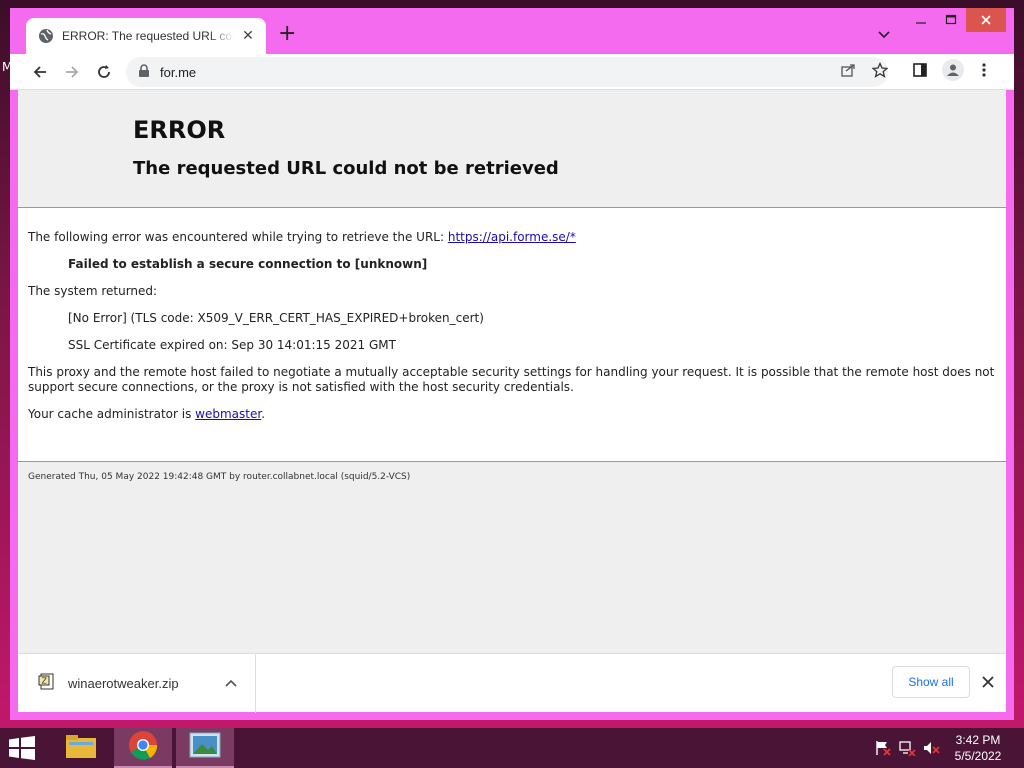 This screenshot has height=768, width=1024. Describe the element at coordinates (984, 70) in the screenshot. I see `menu-kebab-icon` at that location.